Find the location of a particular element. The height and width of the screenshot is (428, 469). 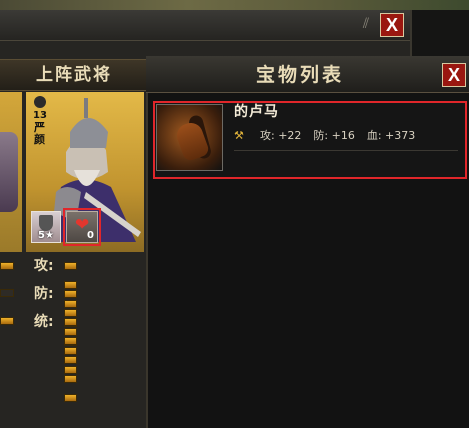

stat-label-attack: 攻: is located at coordinates (44, 266).